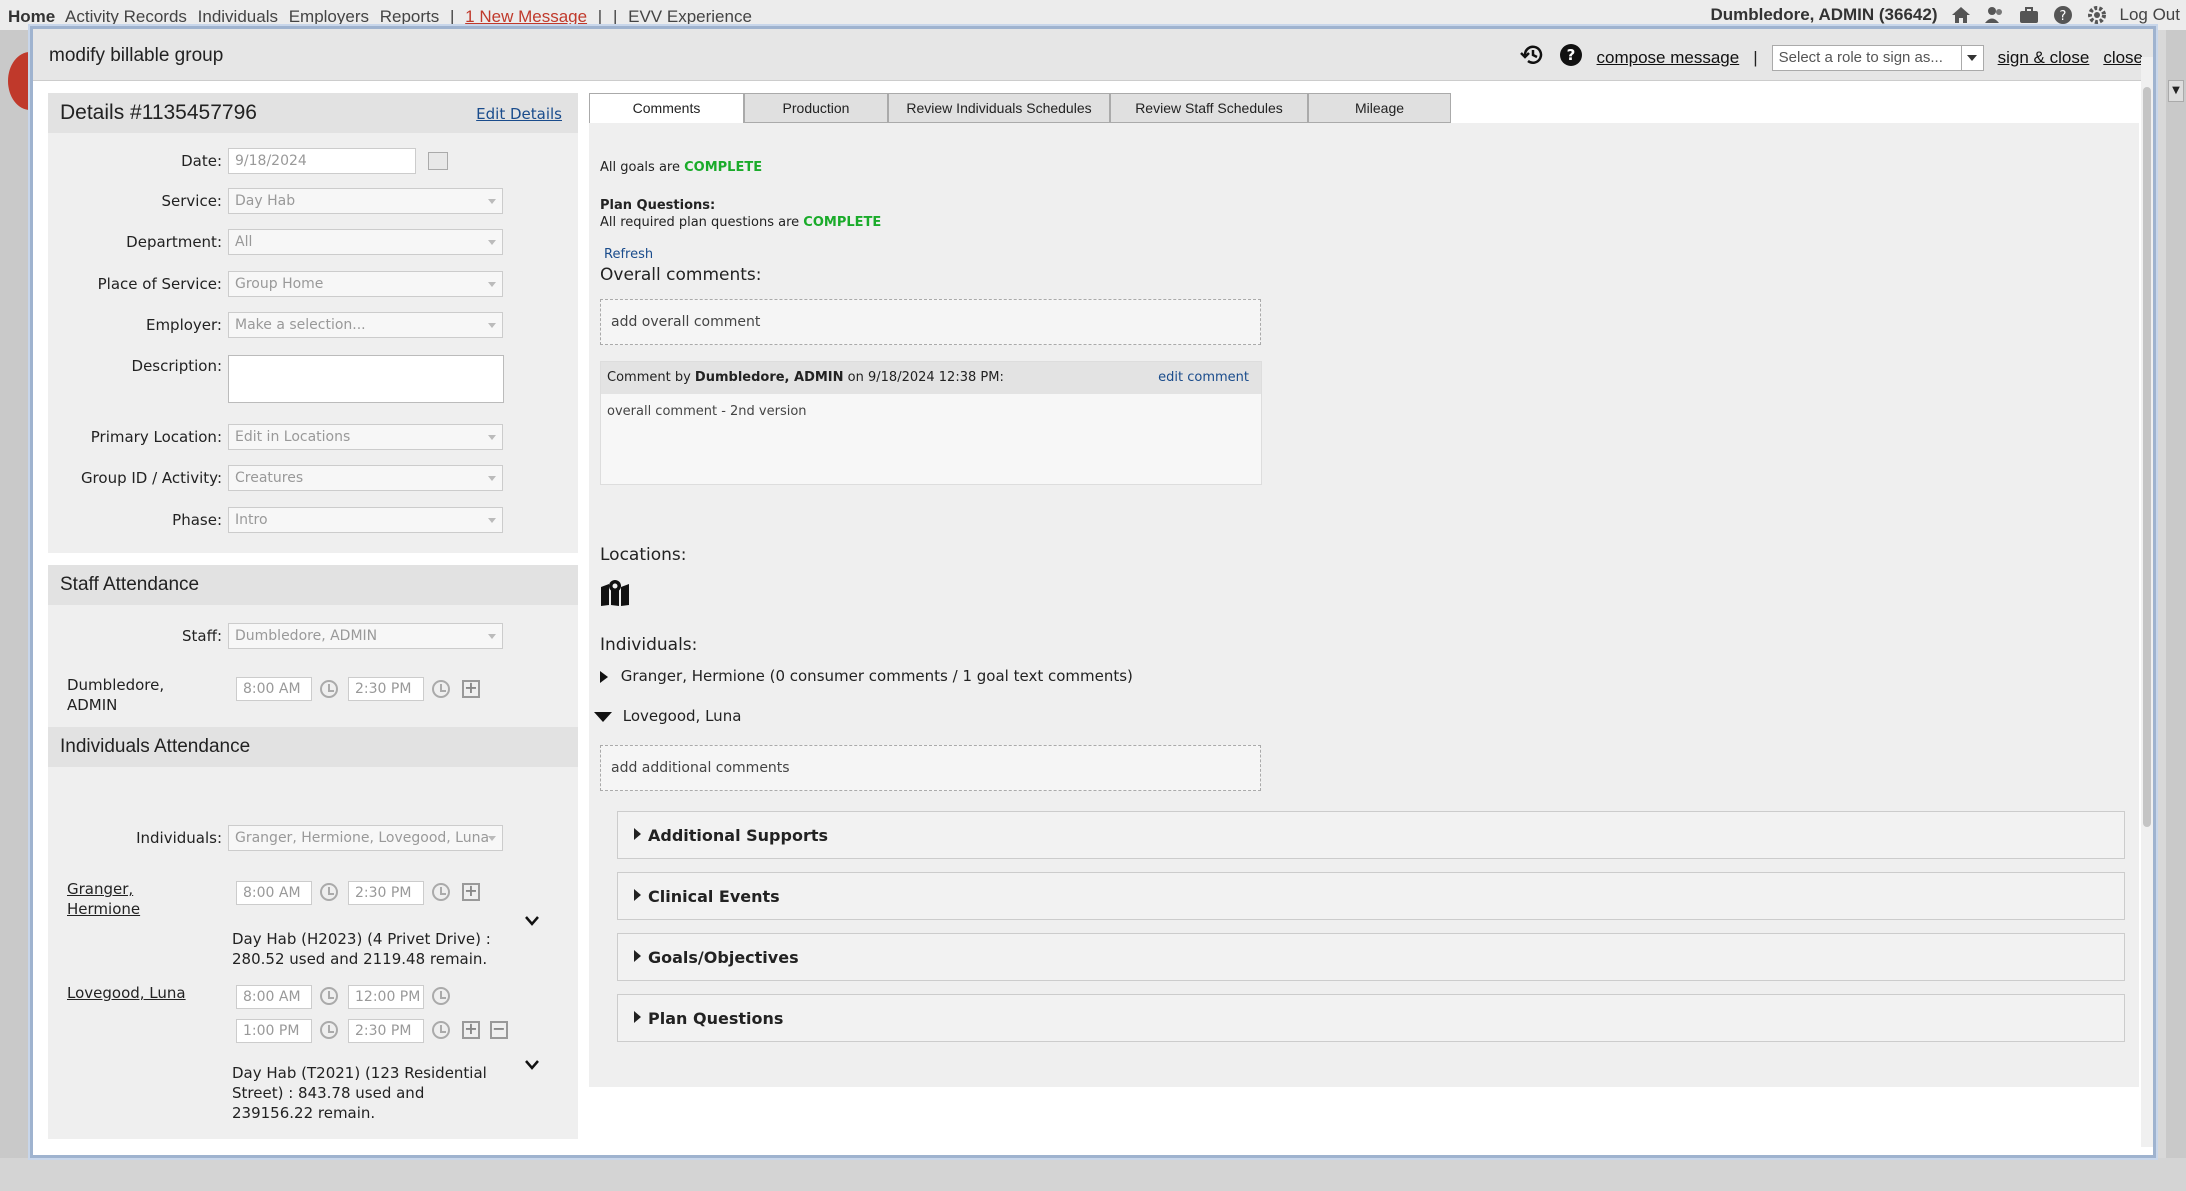 Image resolution: width=2186 pixels, height=1191 pixels. What do you see at coordinates (1371, 835) in the screenshot?
I see `section-additional-supports: Additional Supports` at bounding box center [1371, 835].